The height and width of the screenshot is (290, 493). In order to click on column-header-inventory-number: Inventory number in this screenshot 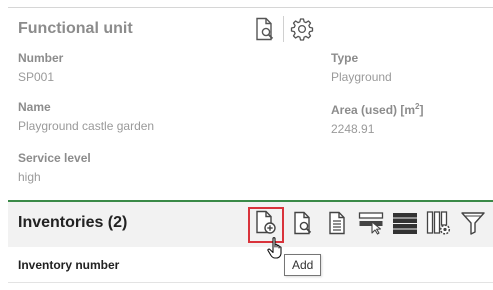, I will do `click(68, 265)`.